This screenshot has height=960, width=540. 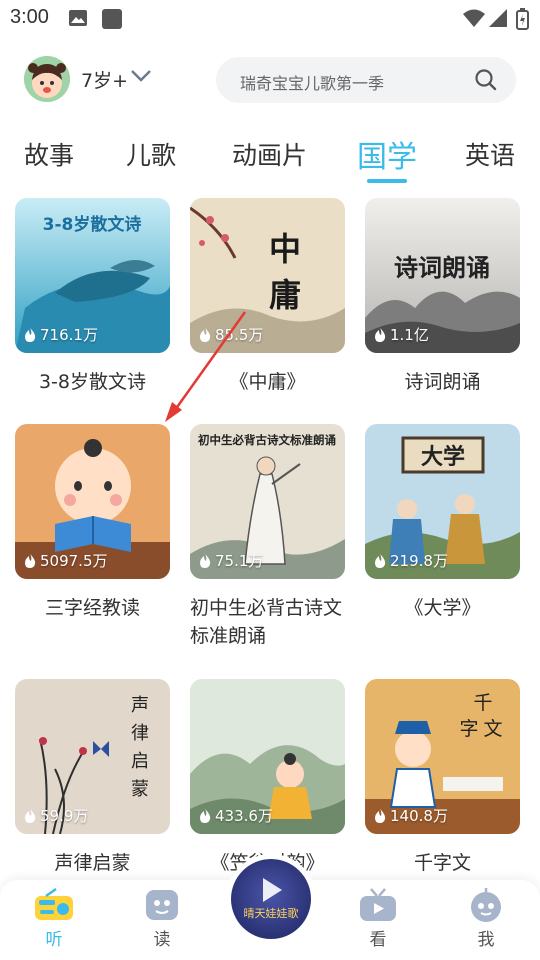 I want to click on nav-label: 我, so click(x=486, y=940).